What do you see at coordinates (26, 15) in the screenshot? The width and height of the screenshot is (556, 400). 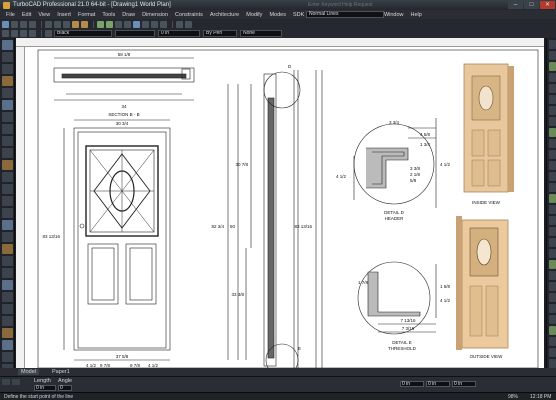 I see `menu-item-edit: Edit` at bounding box center [26, 15].